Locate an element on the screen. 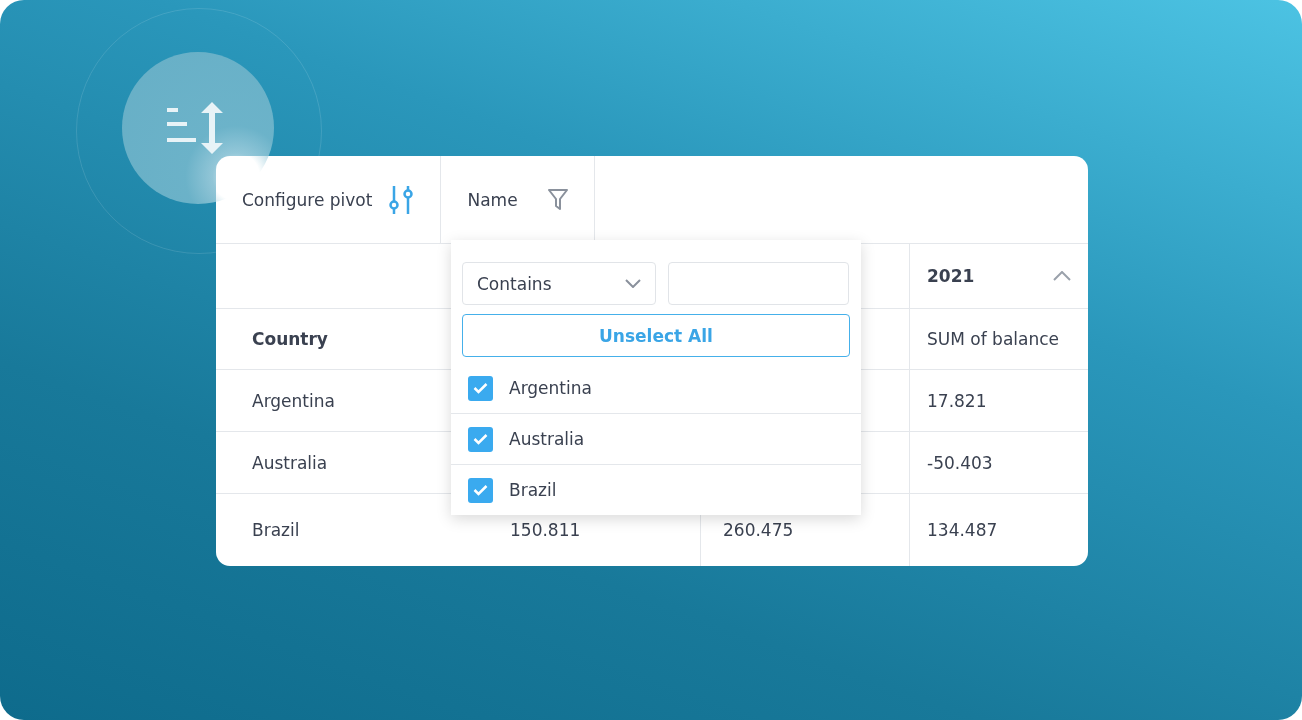  filter-icon is located at coordinates (557, 199).